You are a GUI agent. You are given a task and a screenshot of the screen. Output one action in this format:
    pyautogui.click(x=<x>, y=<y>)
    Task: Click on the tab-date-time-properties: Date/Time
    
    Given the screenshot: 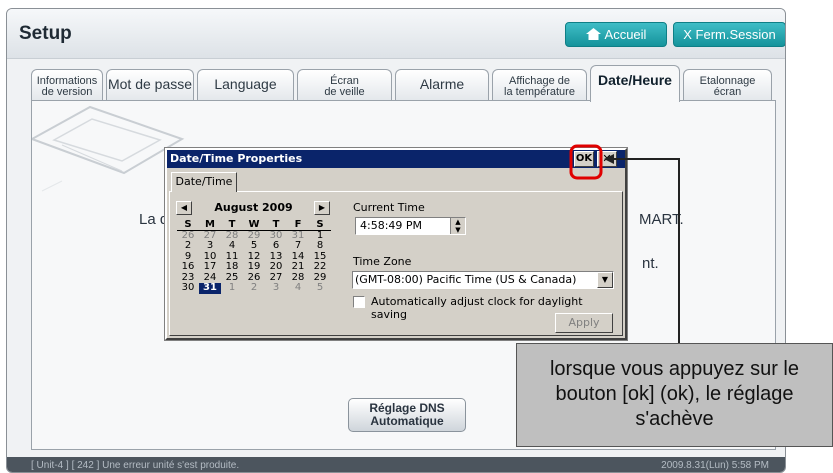 What is the action you would take?
    pyautogui.click(x=204, y=182)
    